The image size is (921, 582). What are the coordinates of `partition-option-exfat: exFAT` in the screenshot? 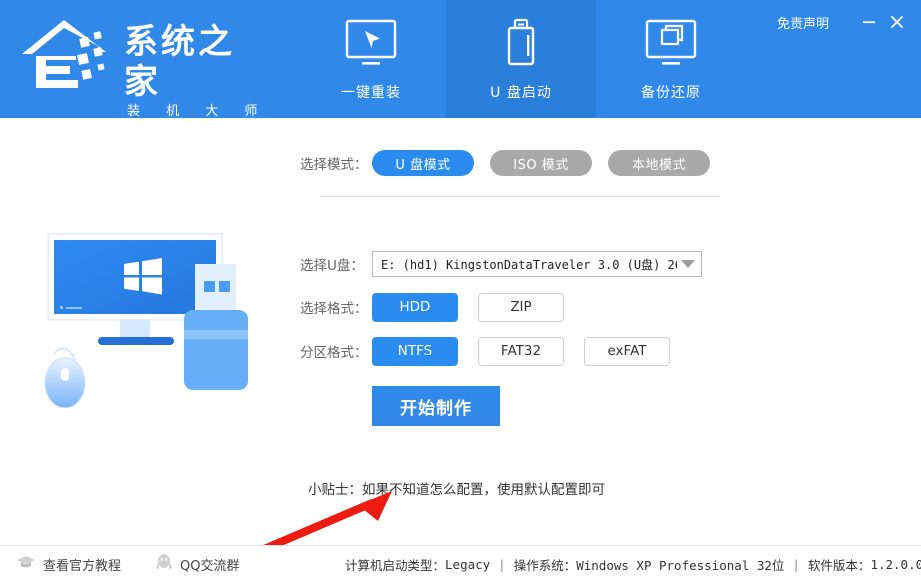 It's located at (627, 351).